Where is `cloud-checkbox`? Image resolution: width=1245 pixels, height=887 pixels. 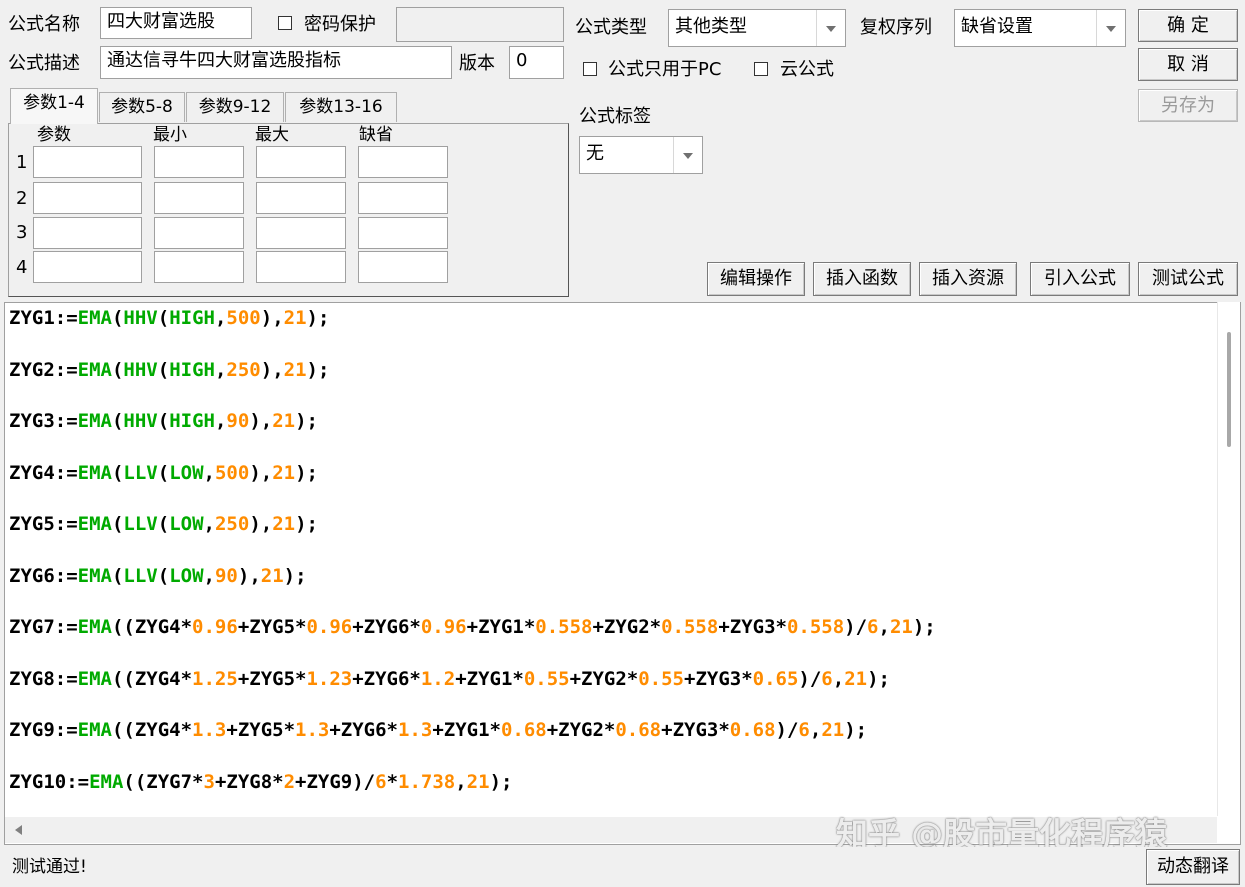 cloud-checkbox is located at coordinates (761, 69).